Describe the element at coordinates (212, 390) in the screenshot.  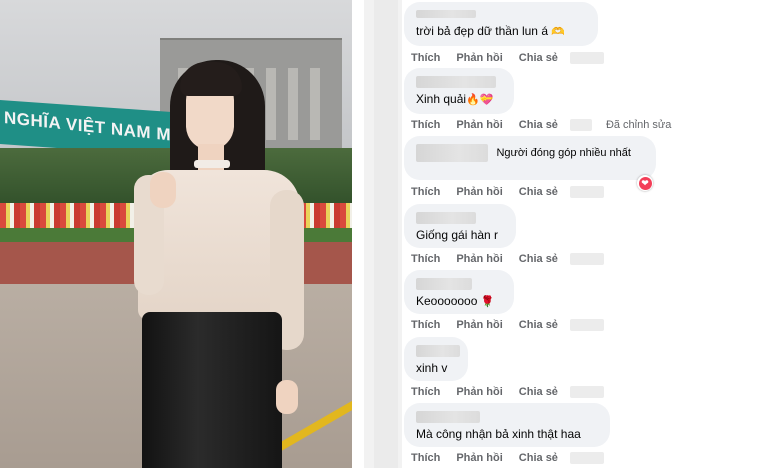
I see `black-skirt` at that location.